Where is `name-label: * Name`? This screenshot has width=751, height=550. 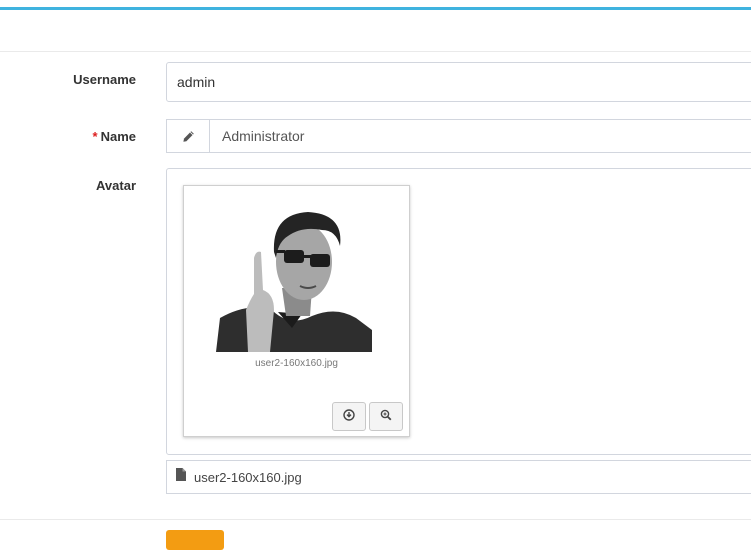 name-label: * Name is located at coordinates (114, 136).